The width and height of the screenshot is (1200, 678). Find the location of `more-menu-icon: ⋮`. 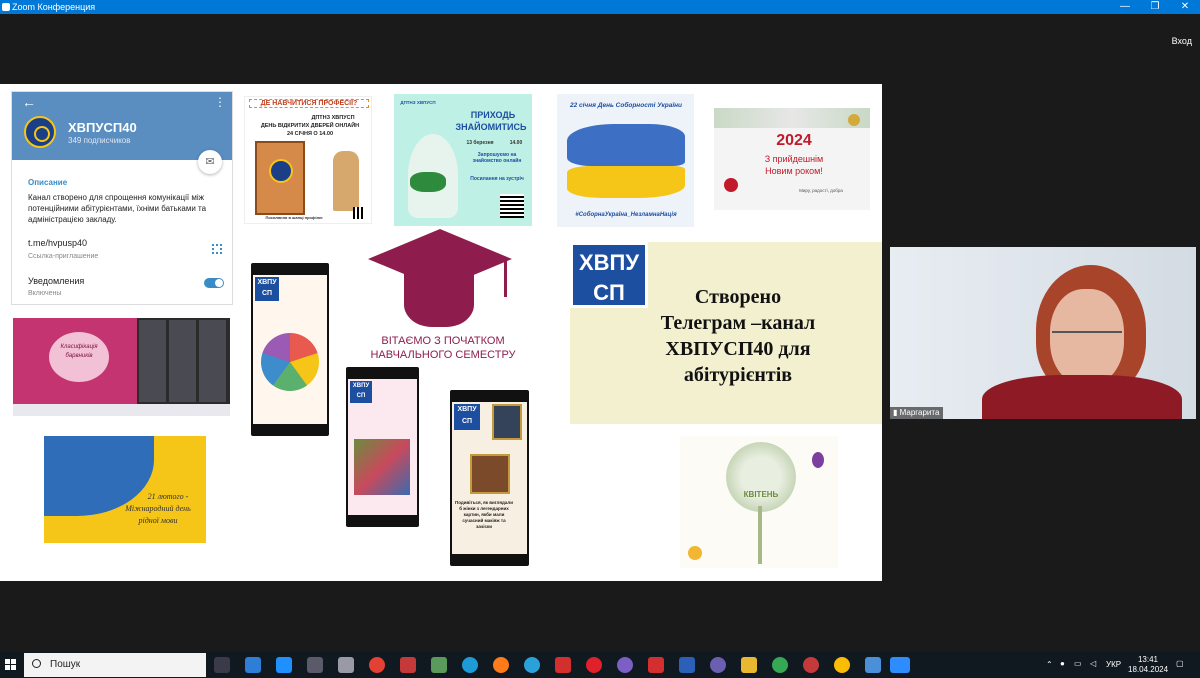

more-menu-icon: ⋮ is located at coordinates (220, 102).